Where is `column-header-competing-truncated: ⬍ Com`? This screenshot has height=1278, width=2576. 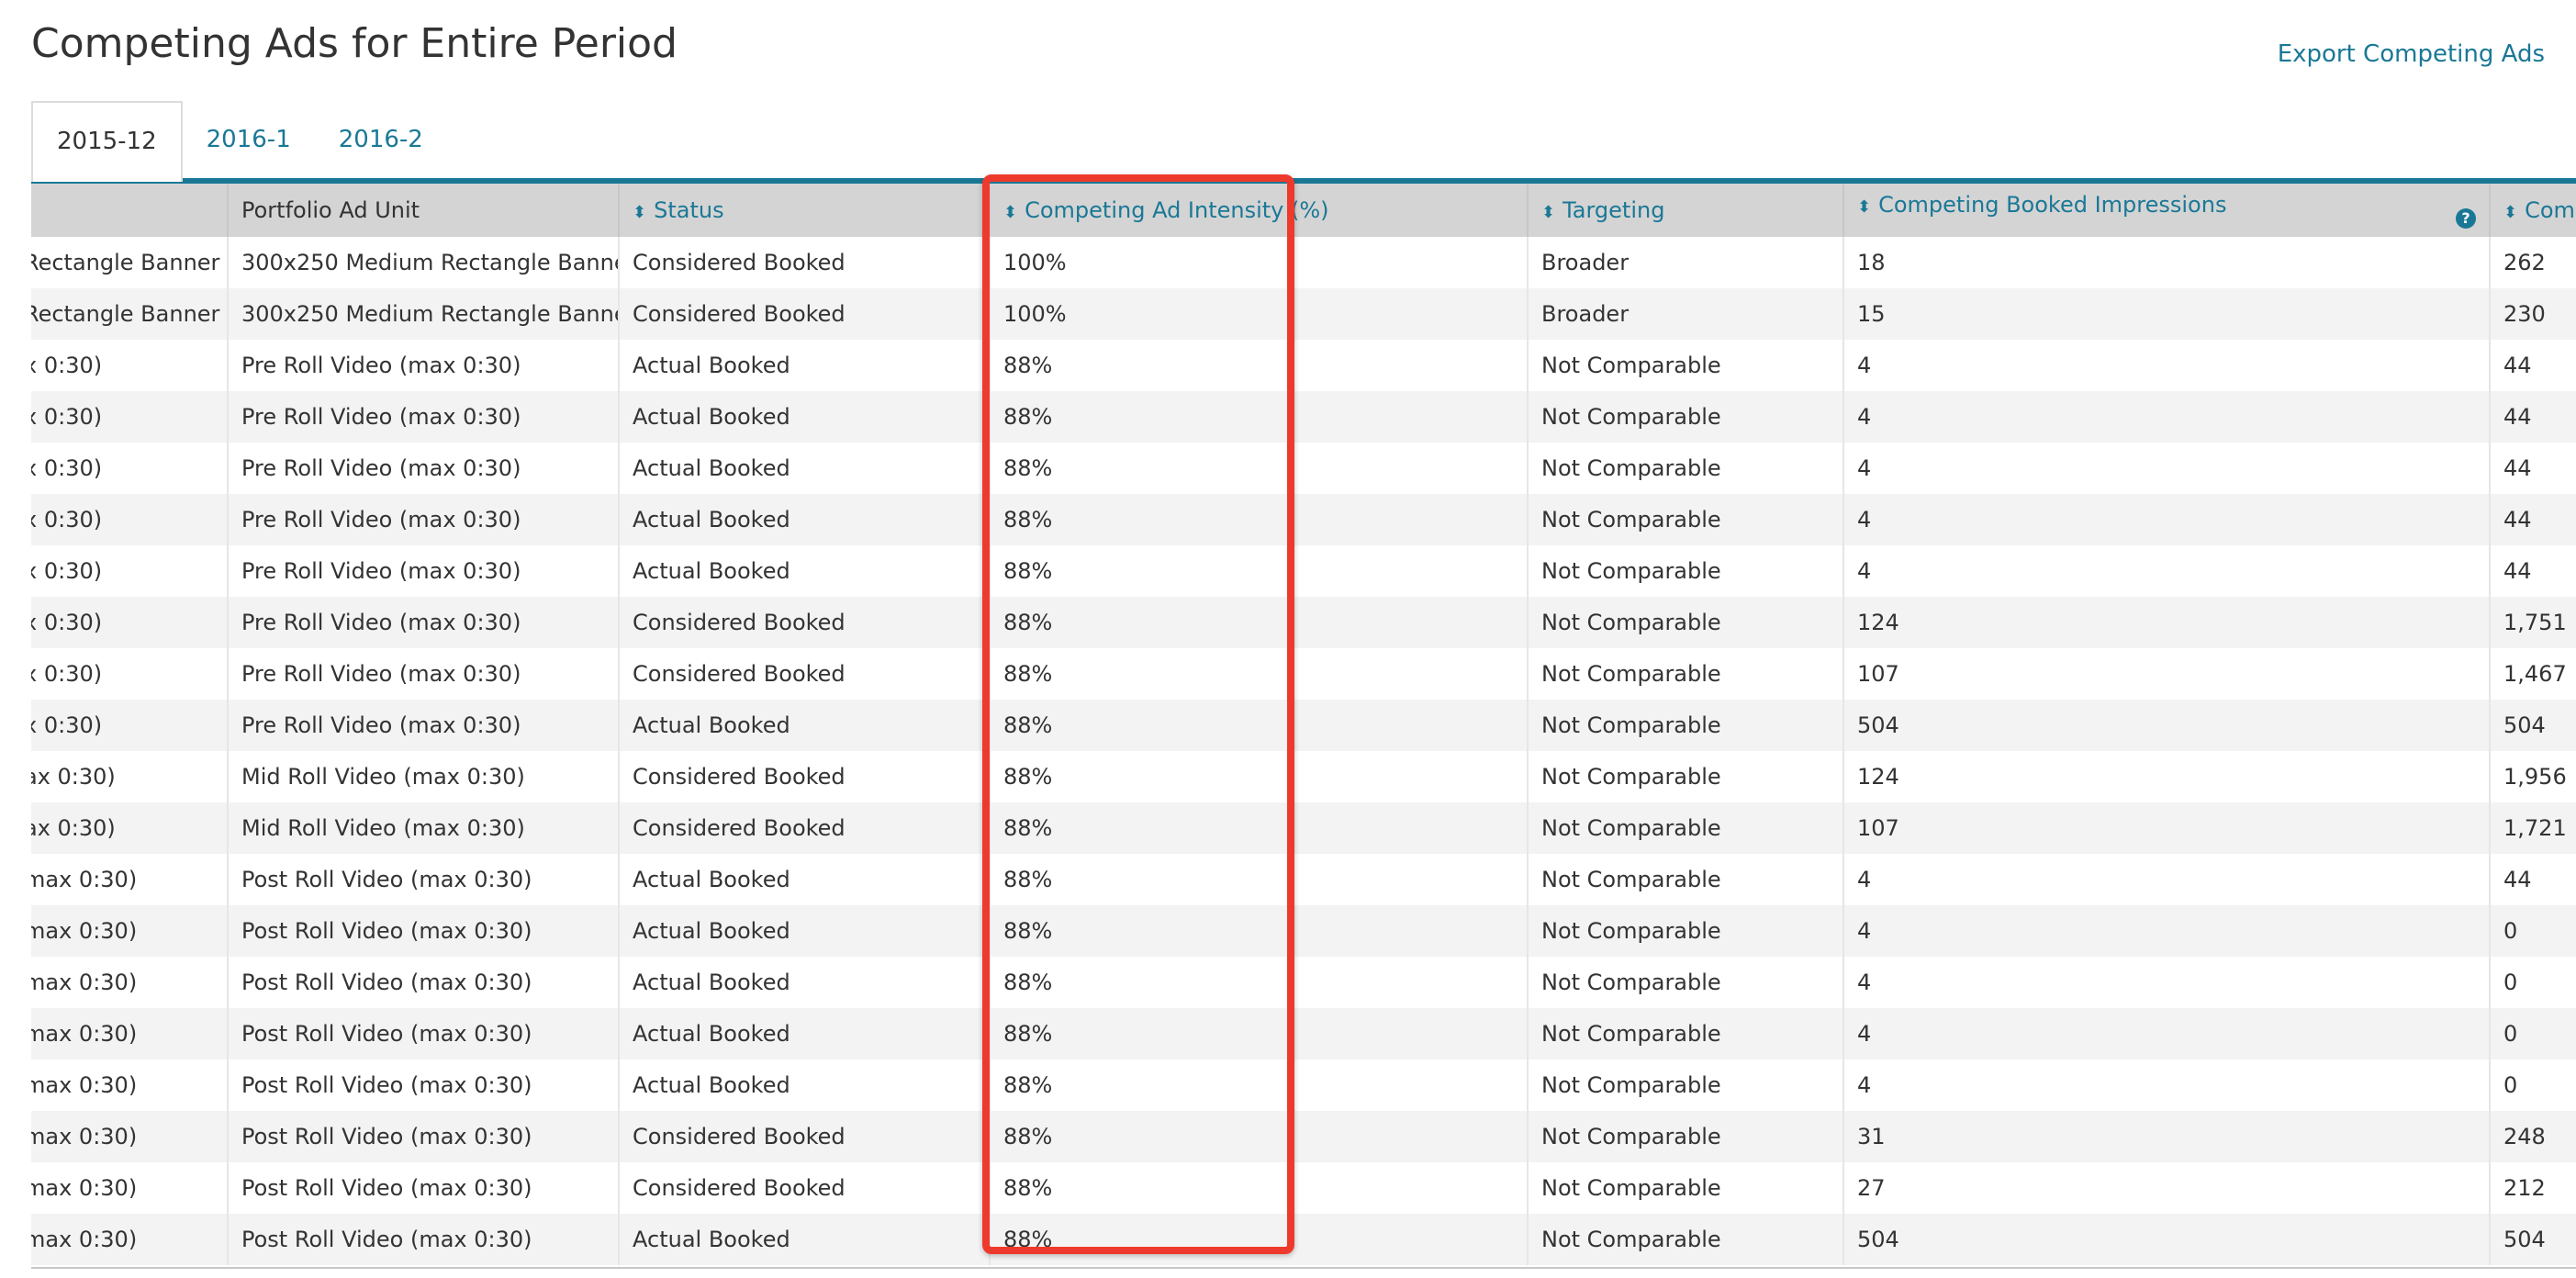
column-header-competing-truncated: ⬍ Com is located at coordinates (2533, 210).